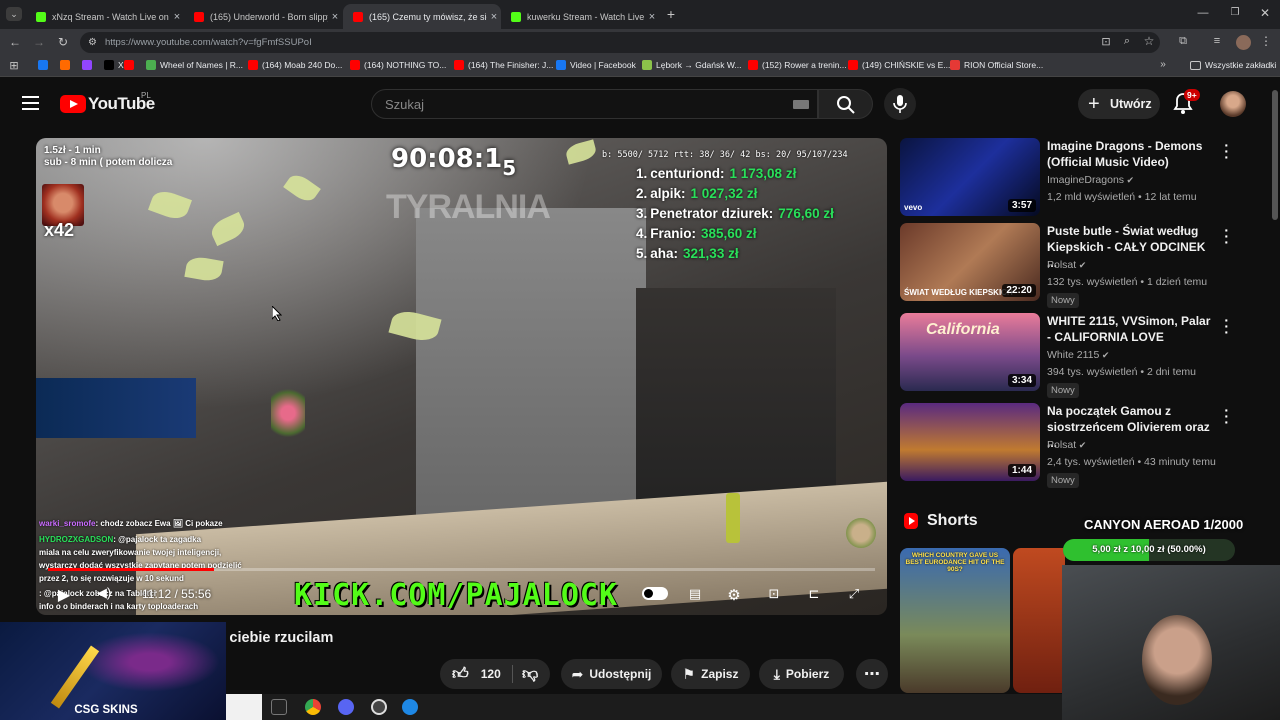 This screenshot has width=1280, height=720. What do you see at coordinates (410, 707) in the screenshot?
I see `app-icon` at bounding box center [410, 707].